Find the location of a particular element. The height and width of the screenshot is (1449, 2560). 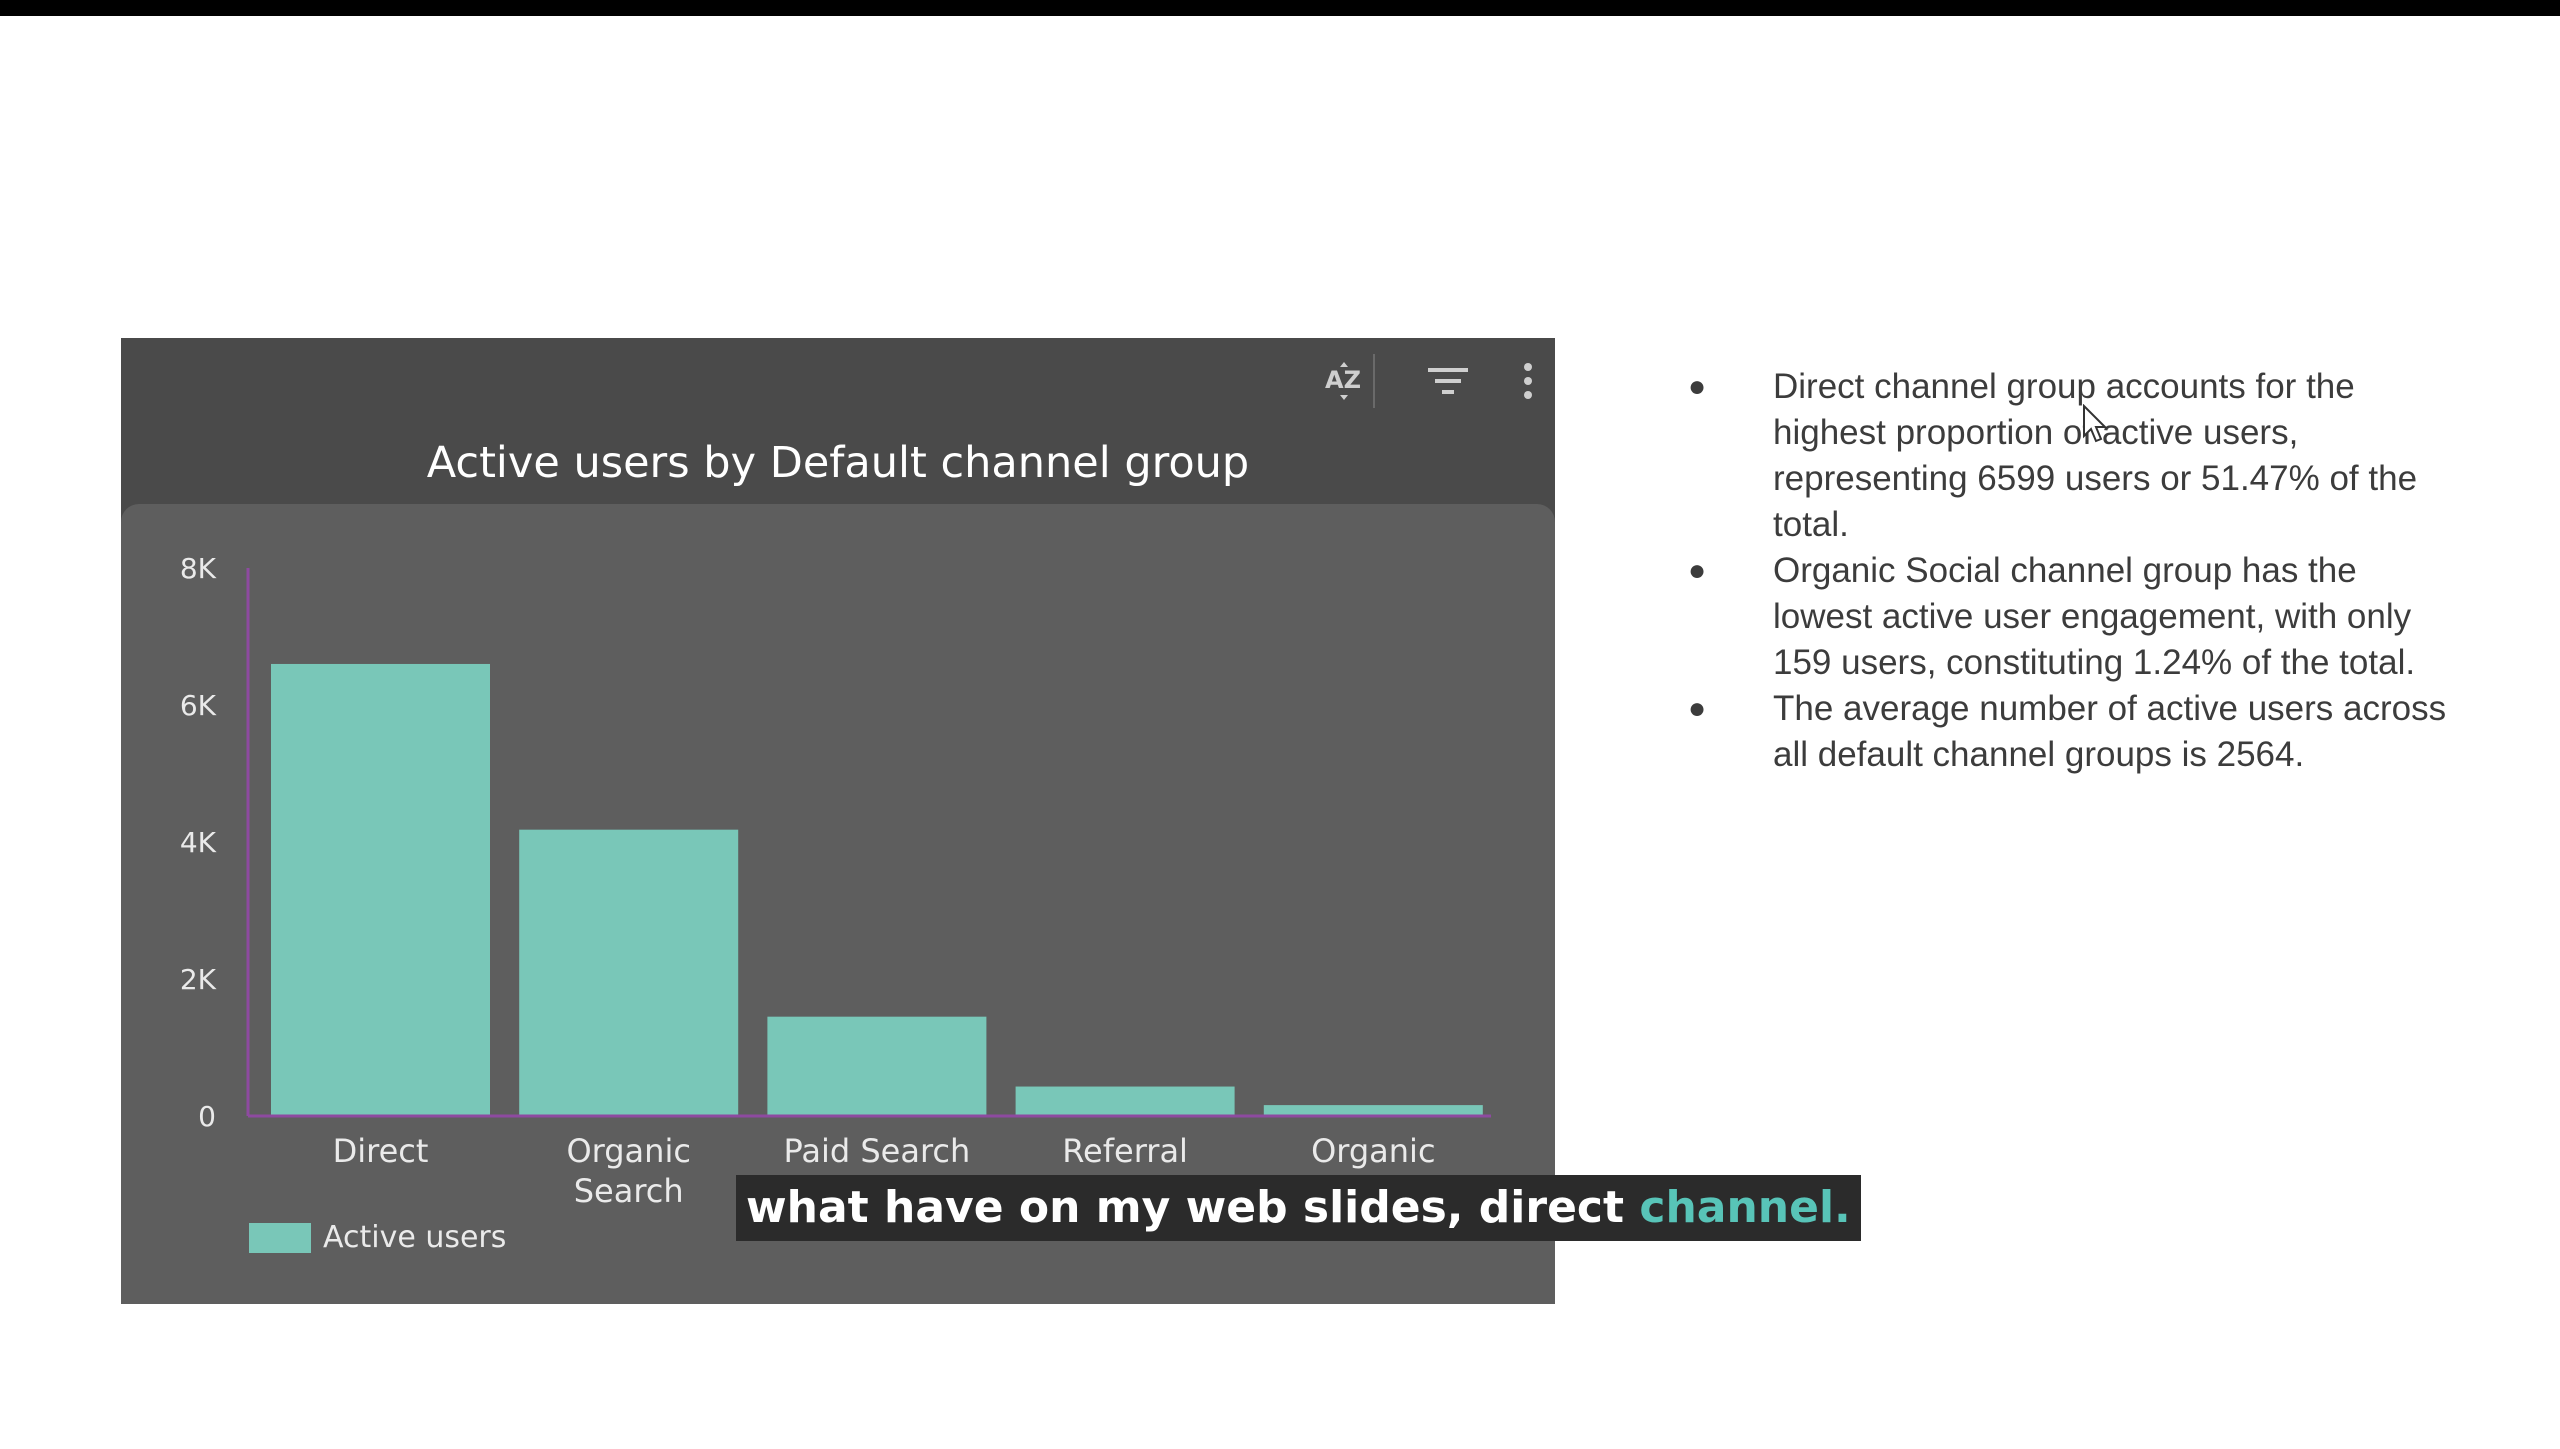

x-tick-label: Direct is located at coordinates (381, 1151).